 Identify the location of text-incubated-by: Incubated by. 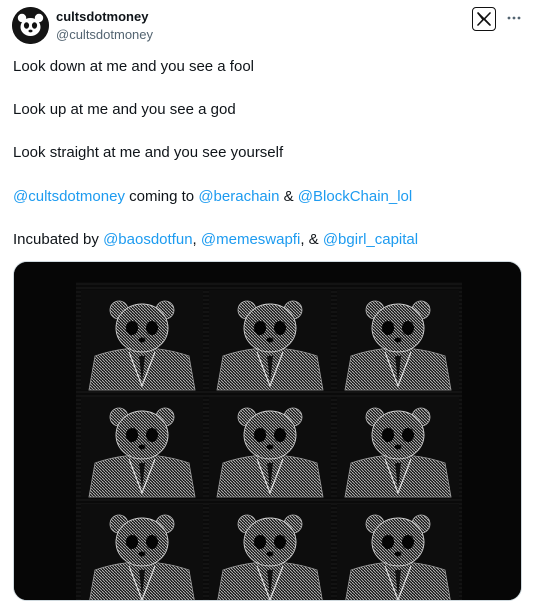
(58, 239).